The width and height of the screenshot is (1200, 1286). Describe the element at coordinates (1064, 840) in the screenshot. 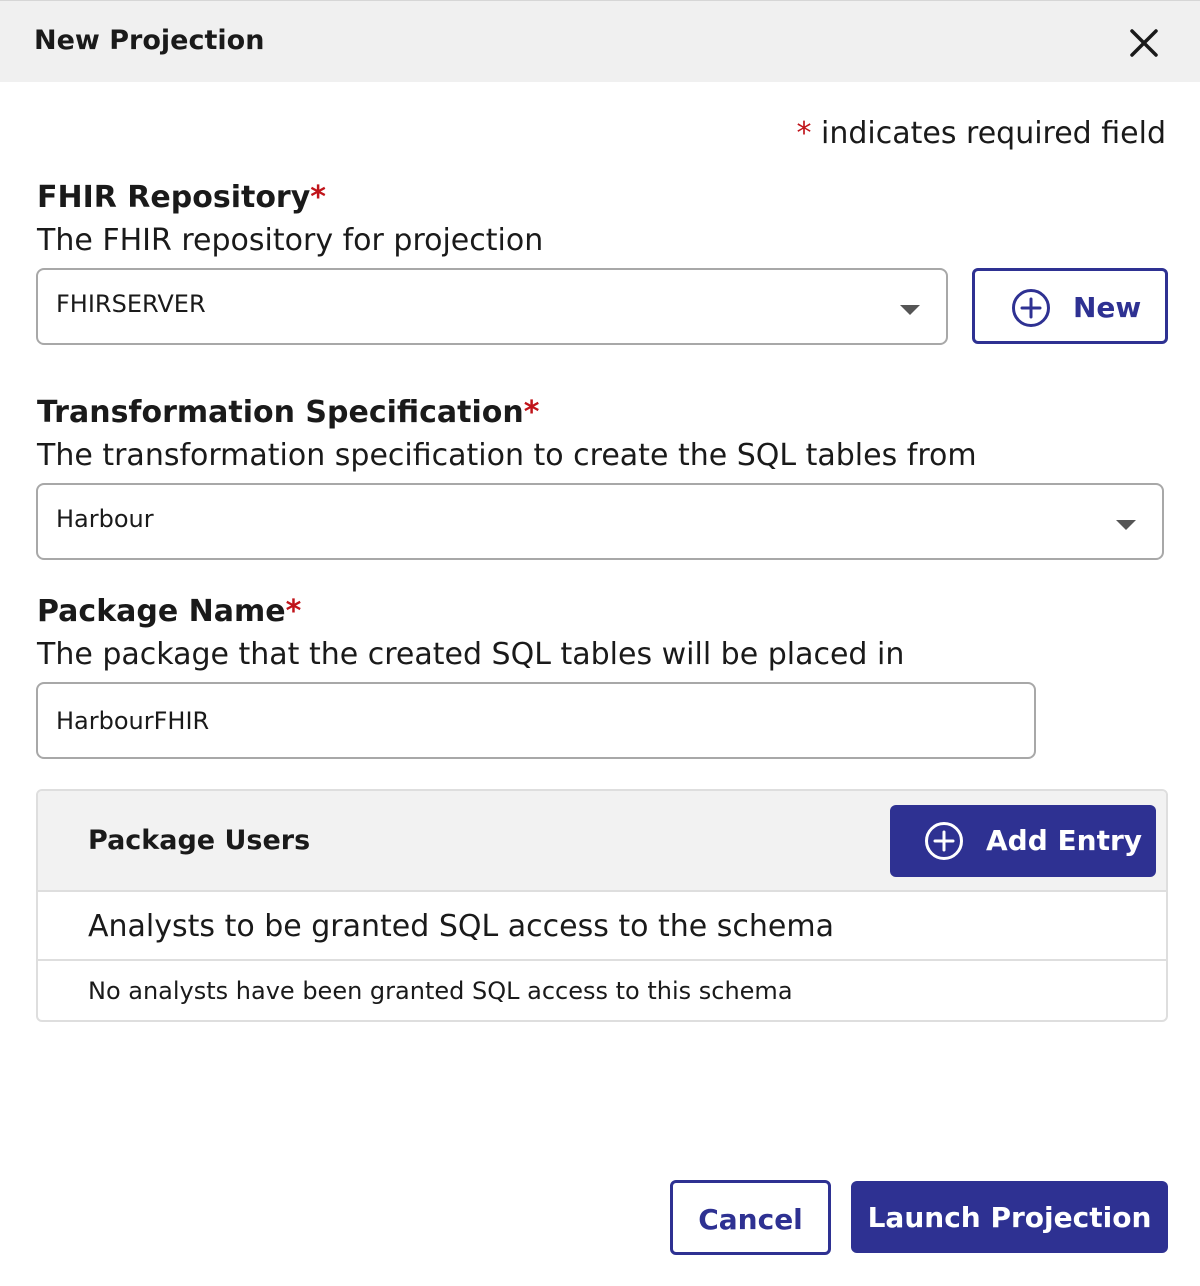

I see `add-entry-label: Add Entry` at that location.